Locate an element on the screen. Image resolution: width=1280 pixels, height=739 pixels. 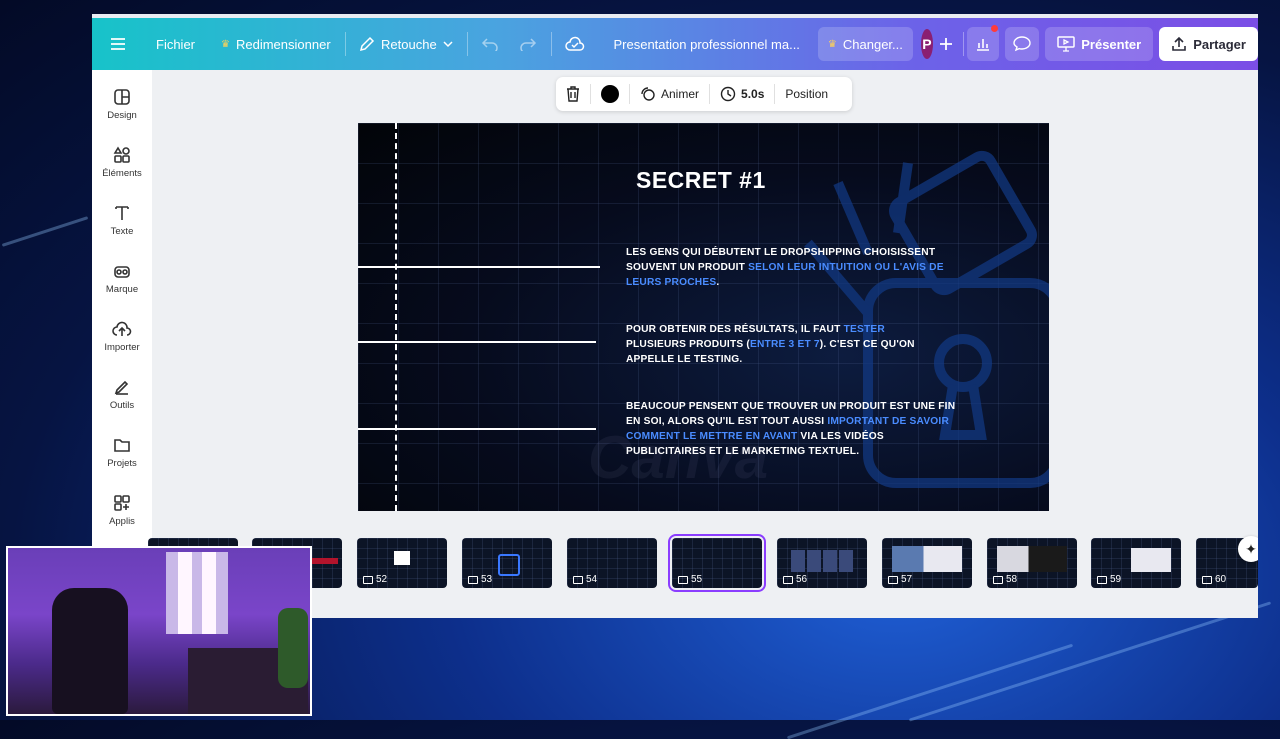
page-number: 52 is located at coordinates (375, 579).